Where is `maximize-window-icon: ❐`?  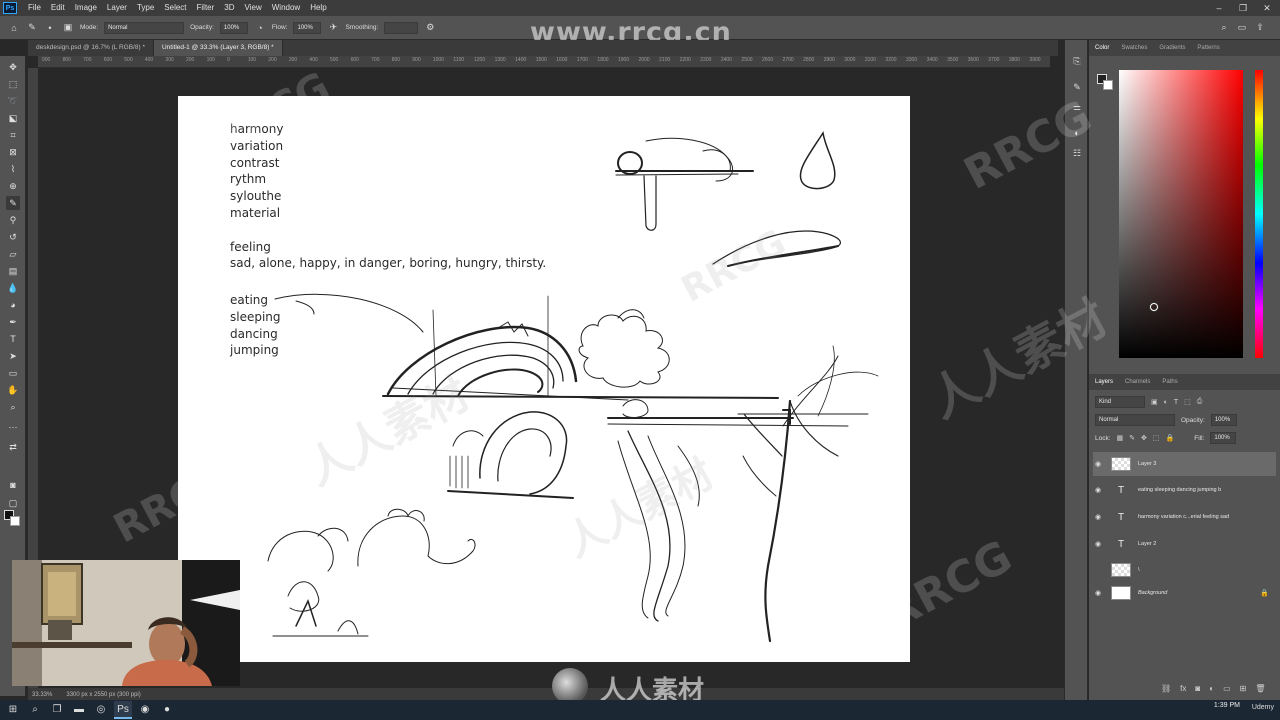
maximize-window-icon: ❐ is located at coordinates (1243, 8).